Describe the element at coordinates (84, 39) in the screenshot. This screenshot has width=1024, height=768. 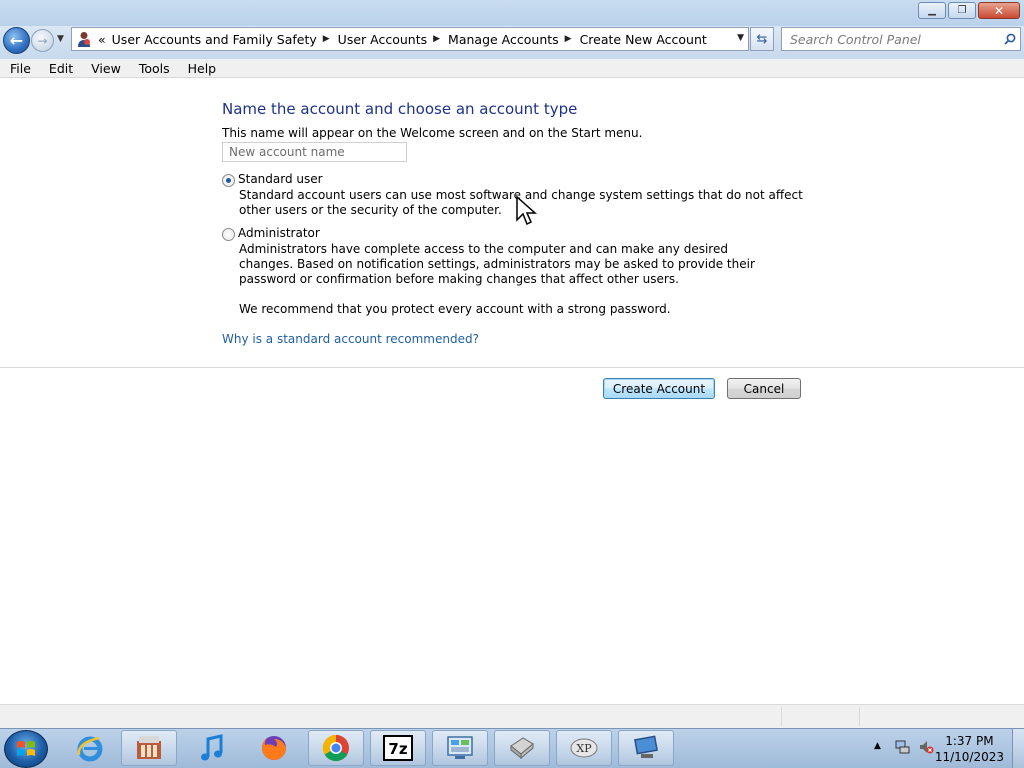
I see `user-accounts-icon` at that location.